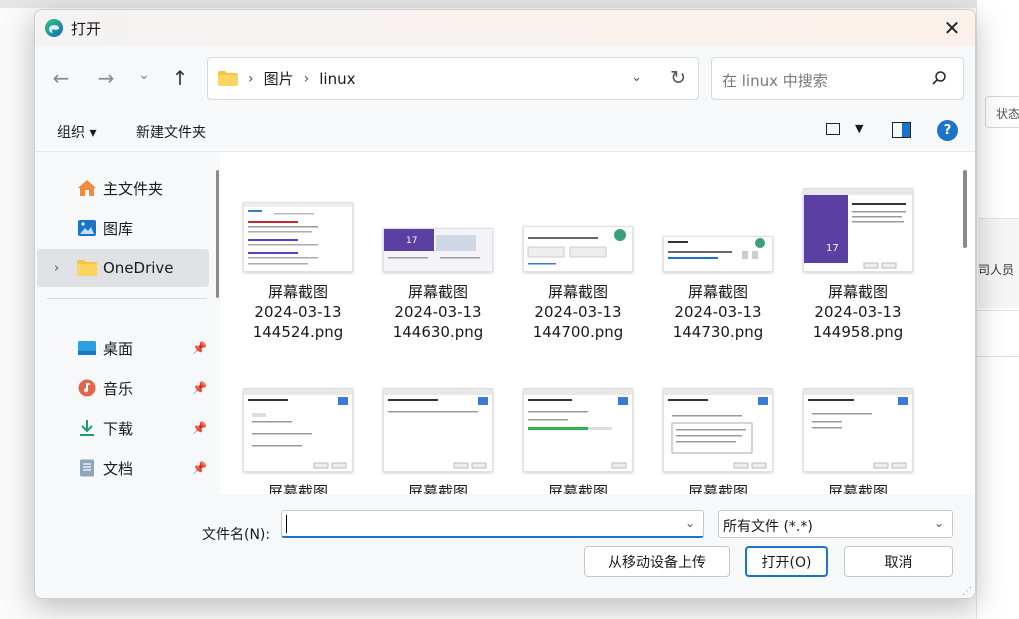 The image size is (1019, 619). Describe the element at coordinates (118, 468) in the screenshot. I see `sidebar-item-label: 文档` at that location.